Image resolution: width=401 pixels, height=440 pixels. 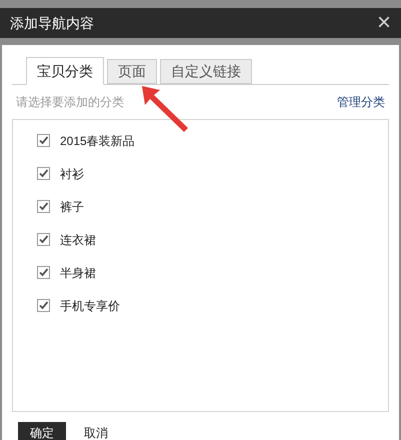 What do you see at coordinates (90, 306) in the screenshot?
I see `category-label: 手机专享价` at bounding box center [90, 306].